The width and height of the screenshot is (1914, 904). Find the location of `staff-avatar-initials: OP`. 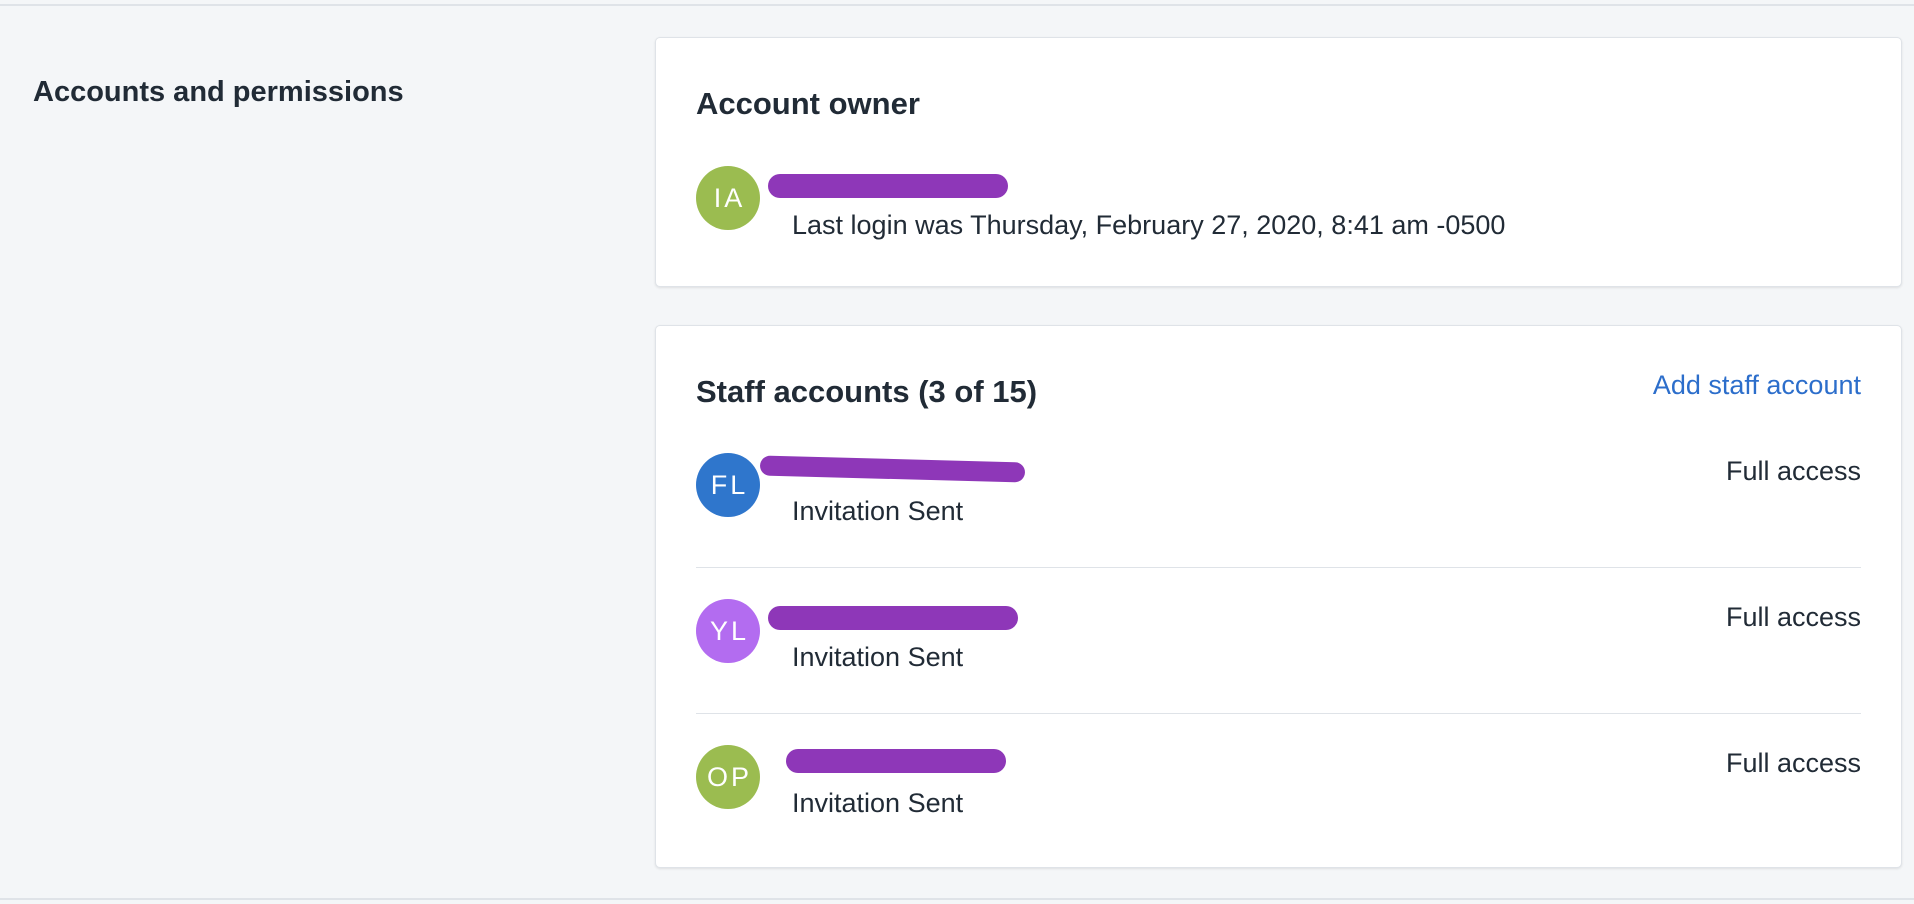

staff-avatar-initials: OP is located at coordinates (729, 776).